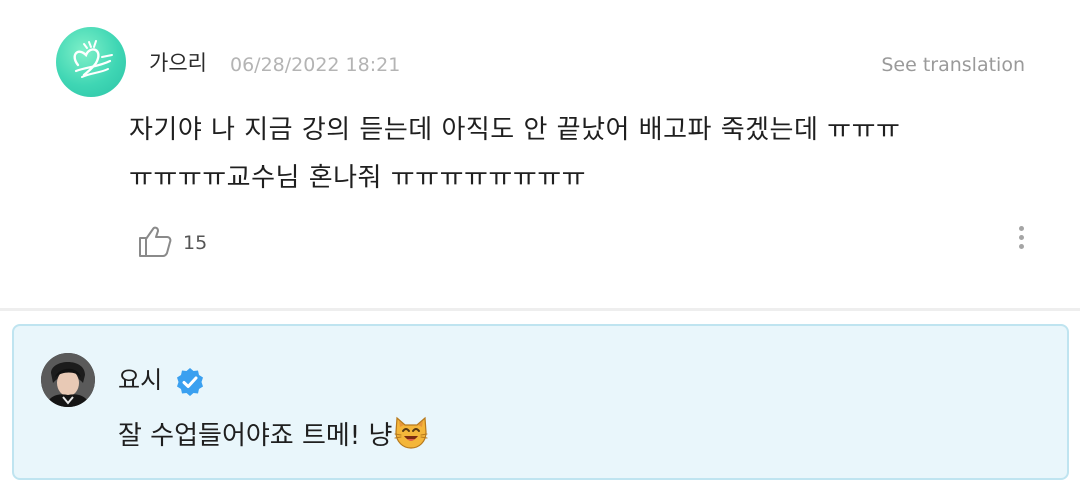 This screenshot has width=1080, height=492. What do you see at coordinates (178, 63) in the screenshot?
I see `post-author-name: 가으리` at bounding box center [178, 63].